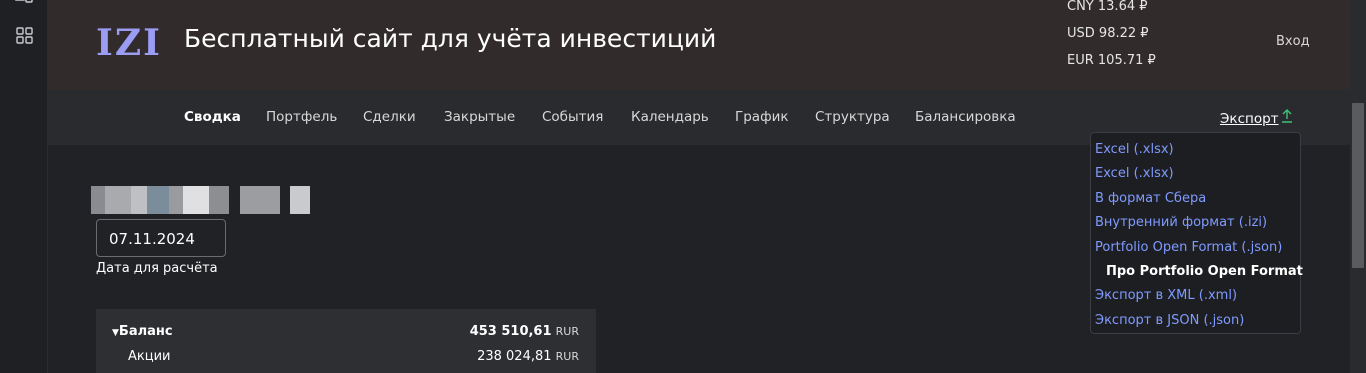  What do you see at coordinates (1195, 296) in the screenshot?
I see `export-xml: Экспорт в XML (.xml)` at bounding box center [1195, 296].